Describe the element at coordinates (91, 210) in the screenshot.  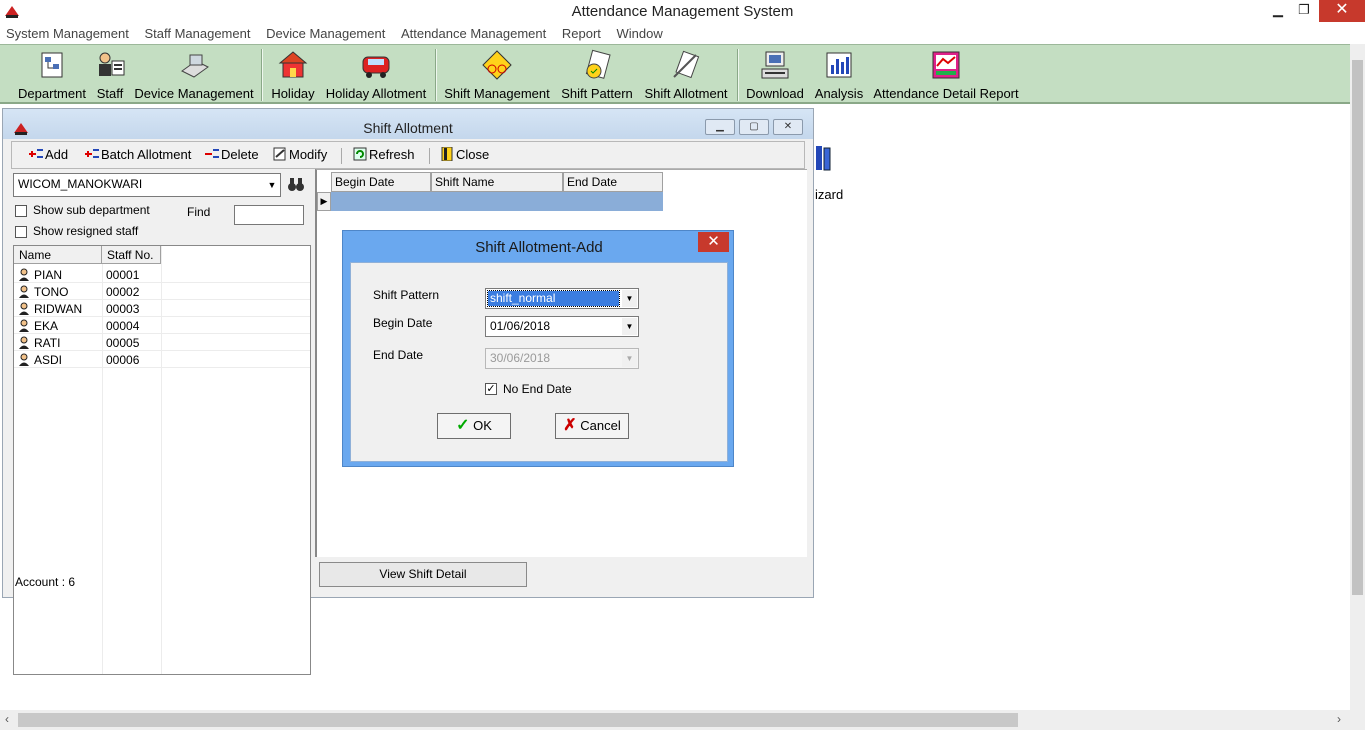
I see `show-sub-department-label: Show sub department` at that location.